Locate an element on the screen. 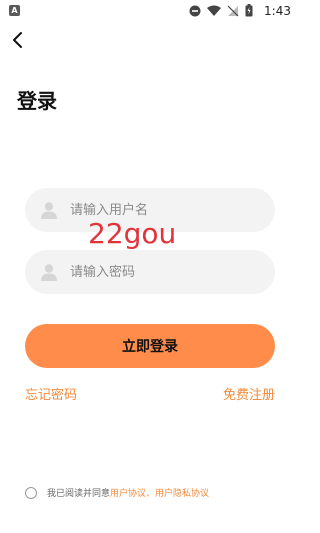 The height and width of the screenshot is (533, 320). forgot-password-link: 忘记密码 is located at coordinates (51, 393).